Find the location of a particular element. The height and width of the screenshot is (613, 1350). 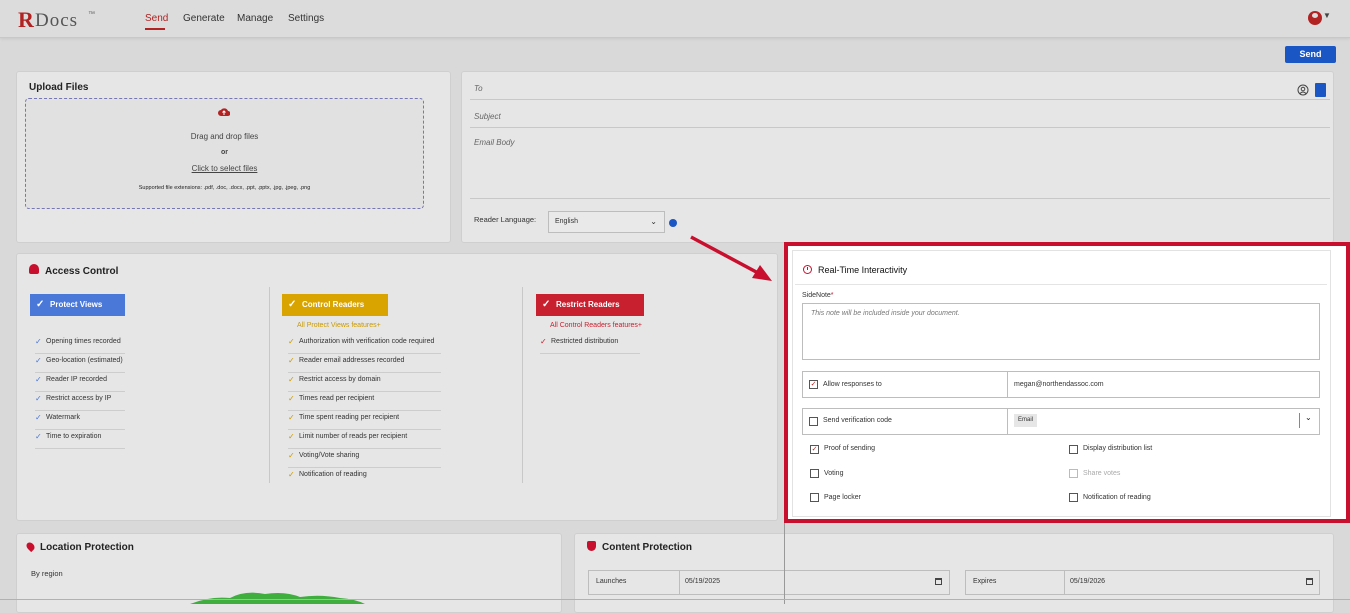

launches-date: 05/19/2025 is located at coordinates (702, 581).